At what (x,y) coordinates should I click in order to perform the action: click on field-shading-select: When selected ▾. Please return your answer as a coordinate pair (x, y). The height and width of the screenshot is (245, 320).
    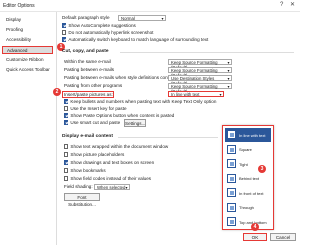
    Looking at the image, I should click on (112, 187).